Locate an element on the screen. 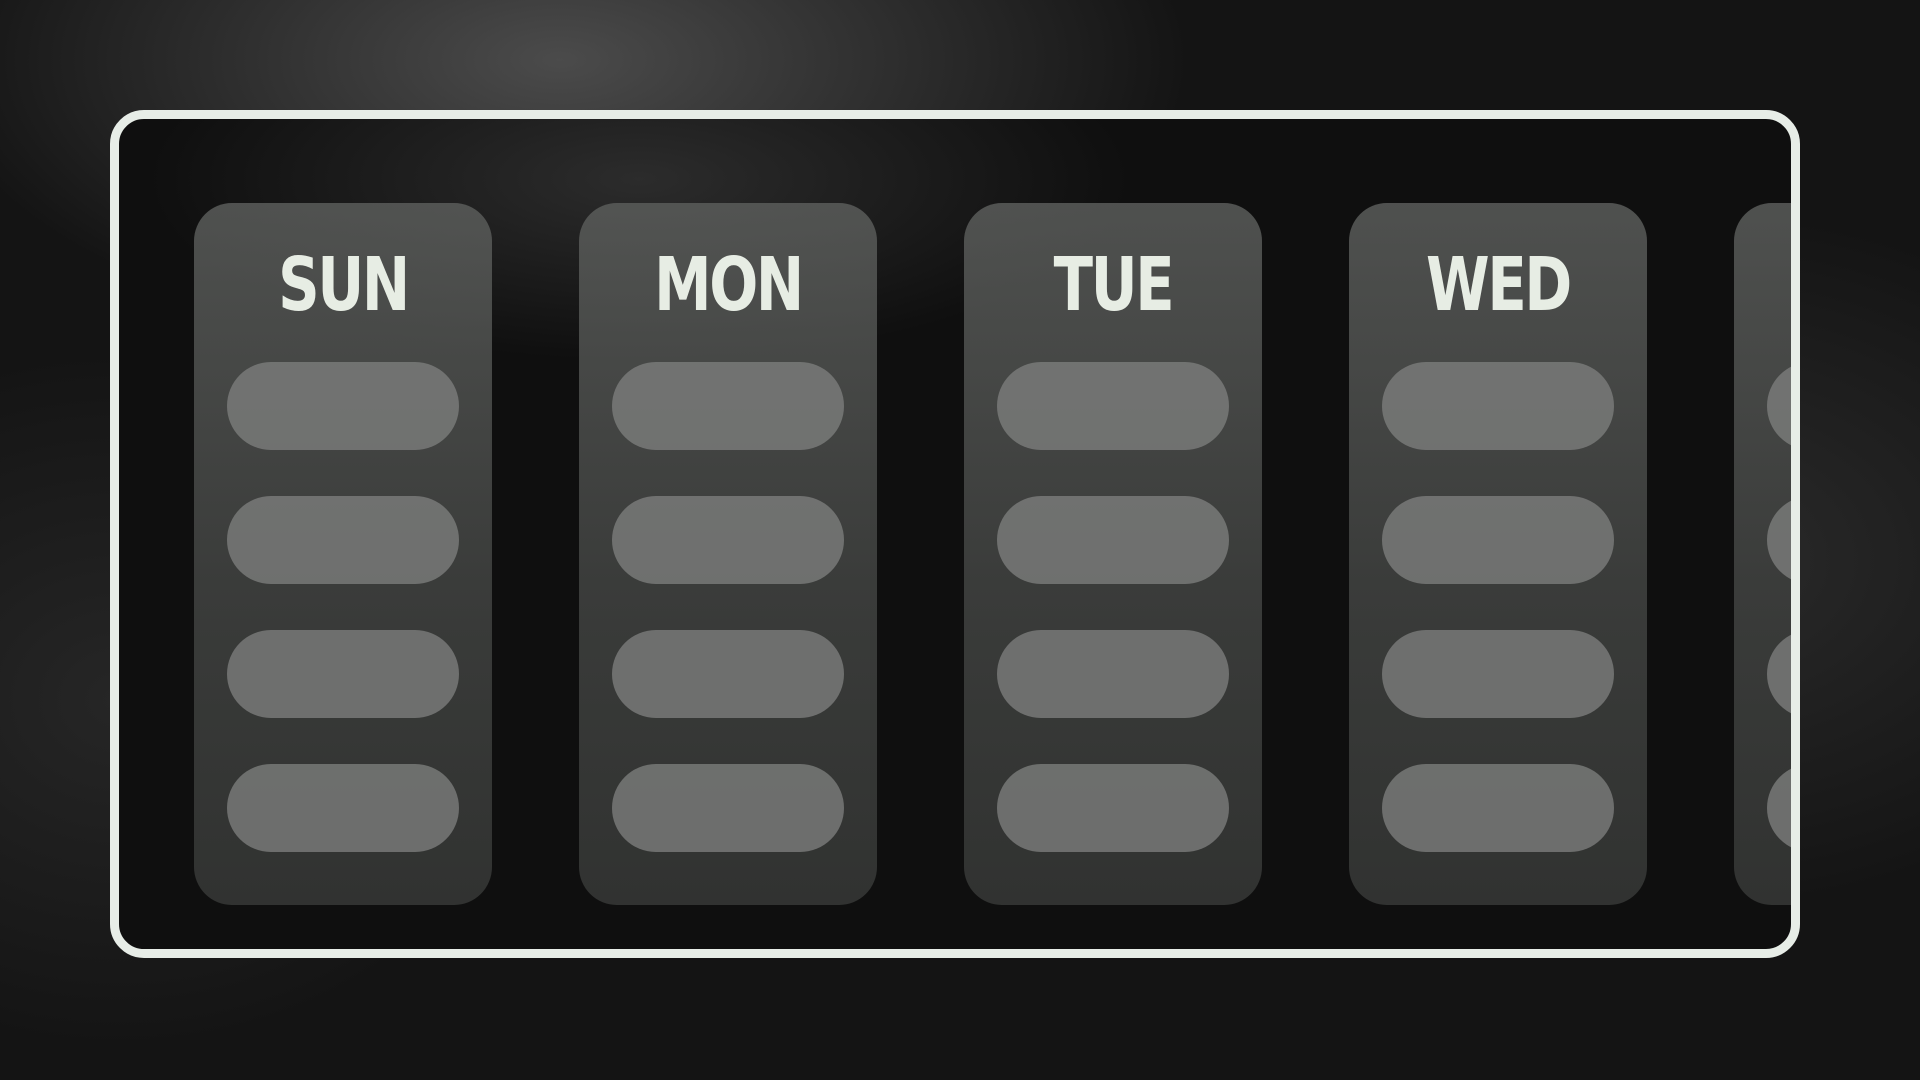  day-column-wed: WED is located at coordinates (1498, 554).